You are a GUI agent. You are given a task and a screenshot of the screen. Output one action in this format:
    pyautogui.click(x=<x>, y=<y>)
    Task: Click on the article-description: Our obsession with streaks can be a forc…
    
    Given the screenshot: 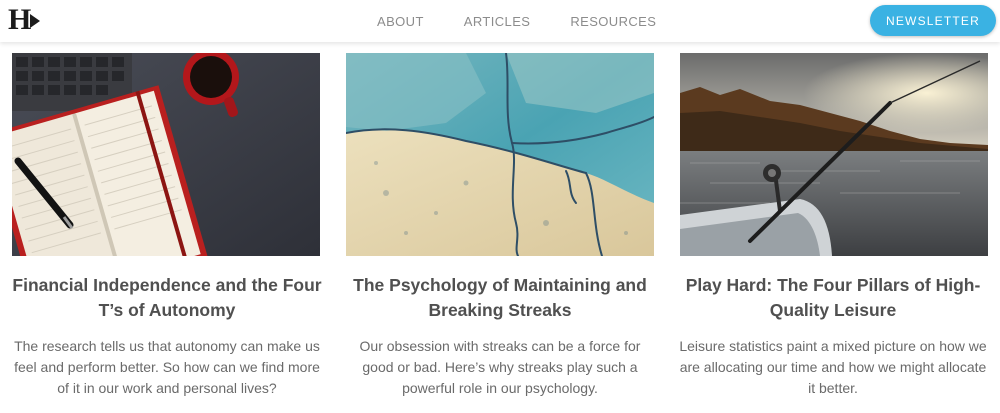 What is the action you would take?
    pyautogui.click(x=500, y=367)
    